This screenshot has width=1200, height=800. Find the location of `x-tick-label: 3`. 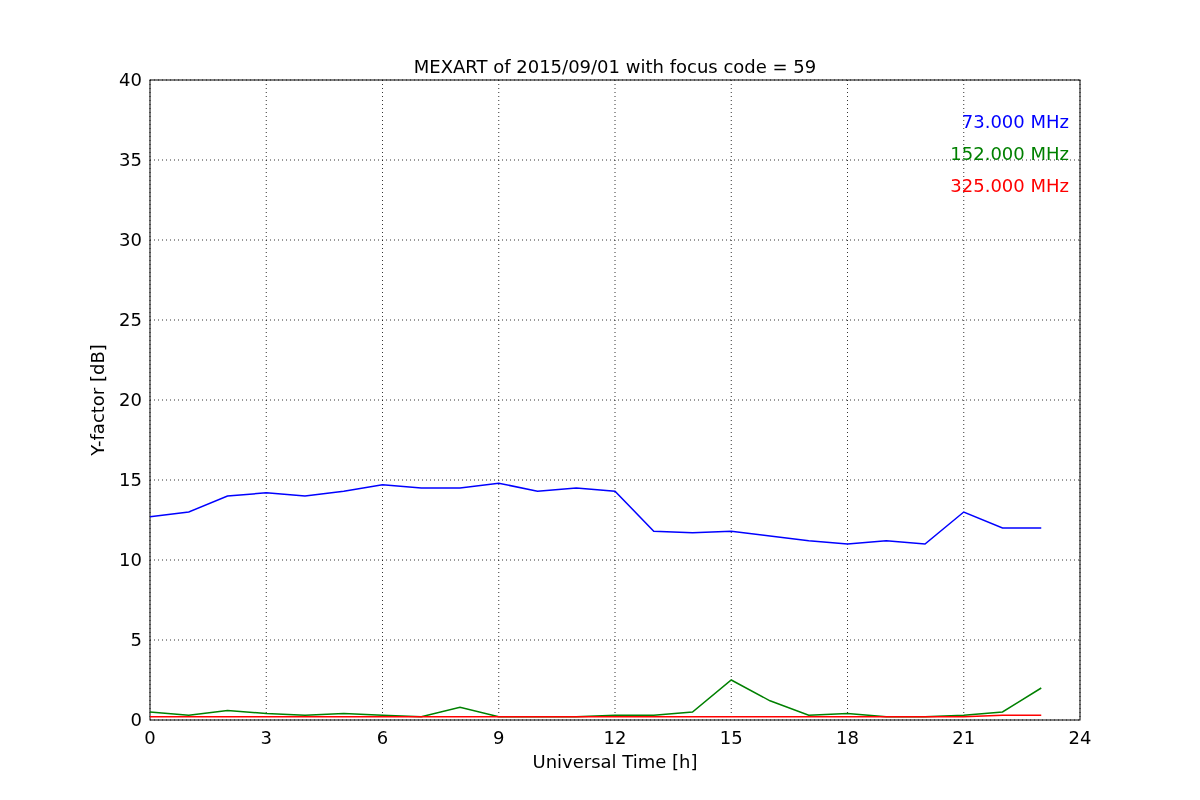

x-tick-label: 3 is located at coordinates (266, 737).